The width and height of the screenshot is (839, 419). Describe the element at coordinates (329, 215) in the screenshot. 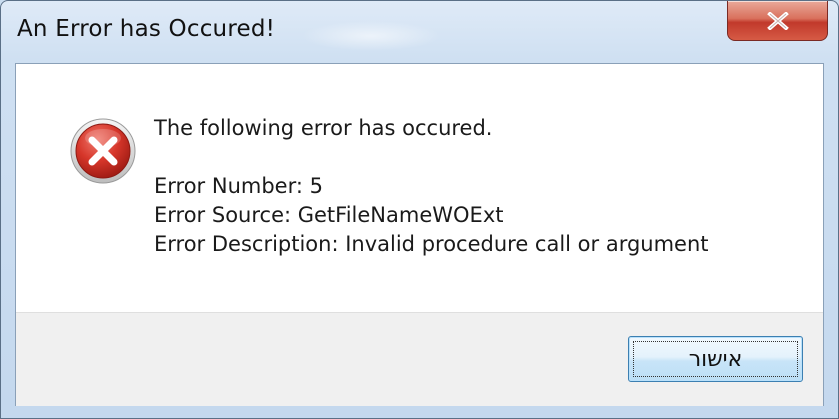

I see `error-source-text: Error Source: GetFileNameWOExt` at that location.